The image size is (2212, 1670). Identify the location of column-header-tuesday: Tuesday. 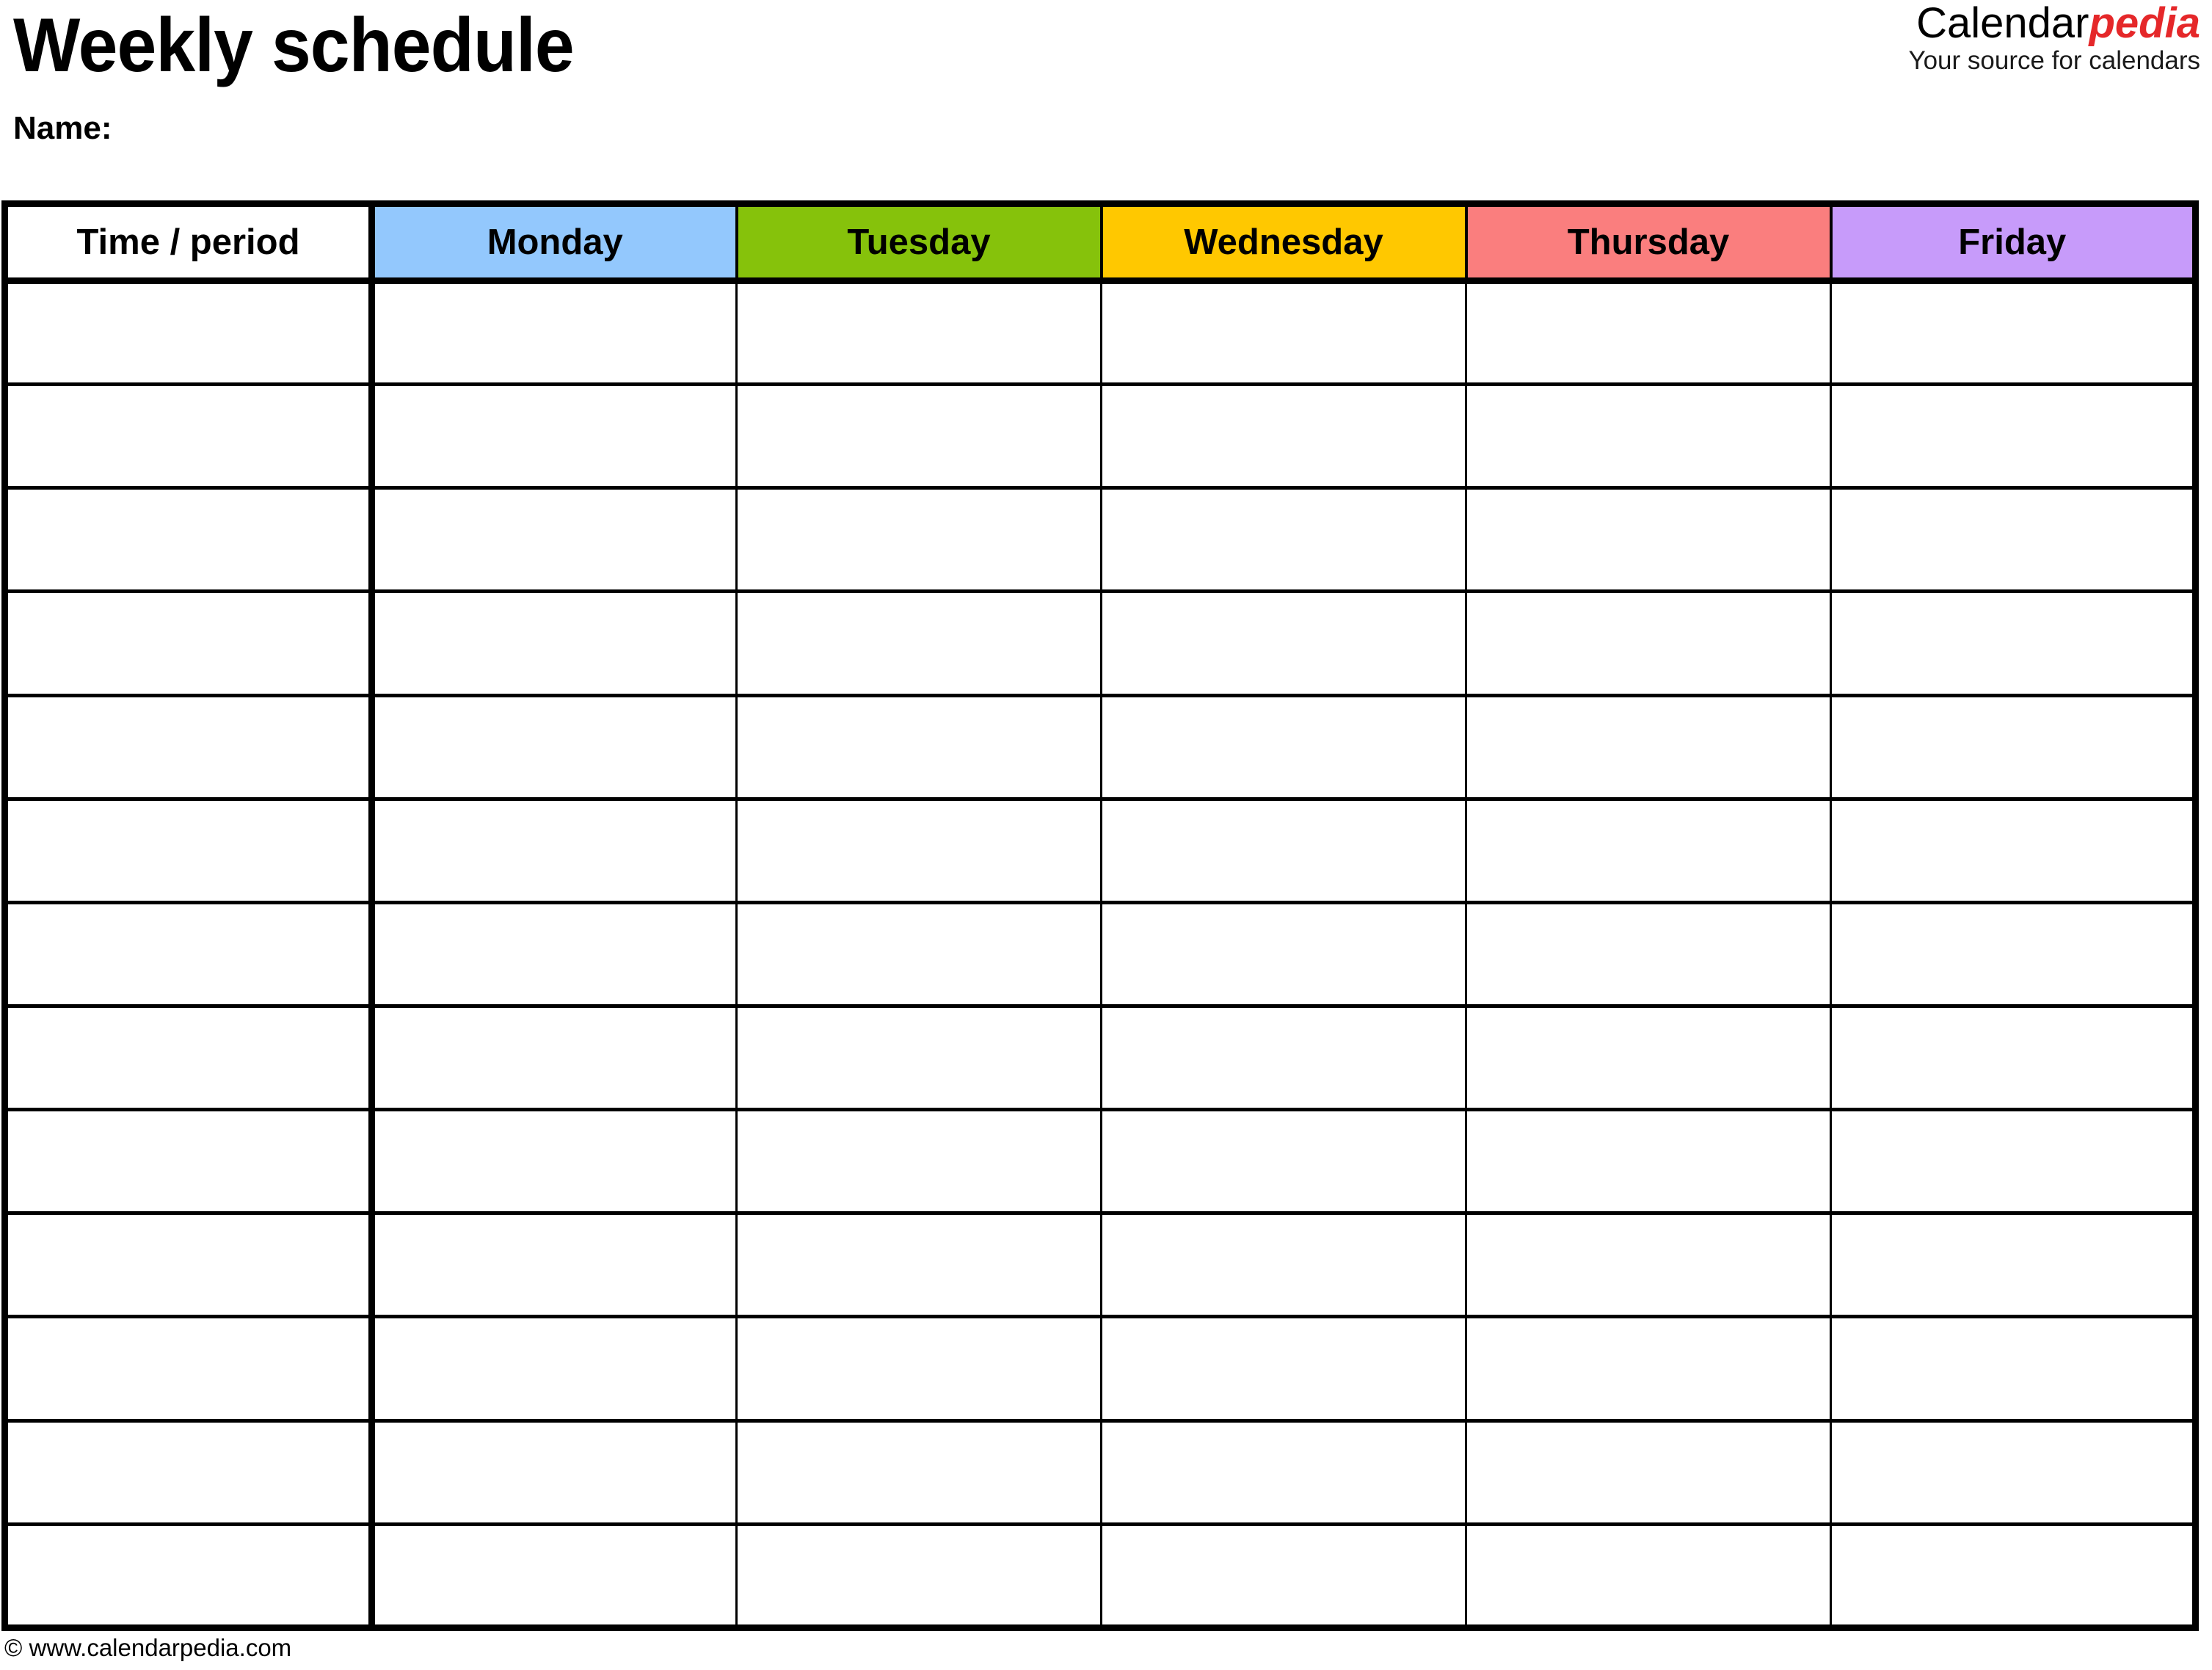
(919, 242).